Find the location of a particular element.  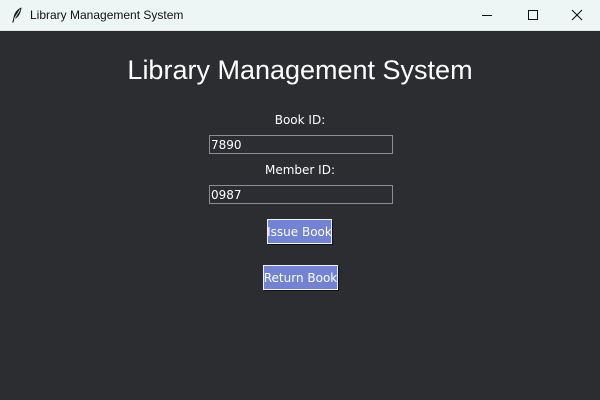

member-id-input is located at coordinates (301, 194).